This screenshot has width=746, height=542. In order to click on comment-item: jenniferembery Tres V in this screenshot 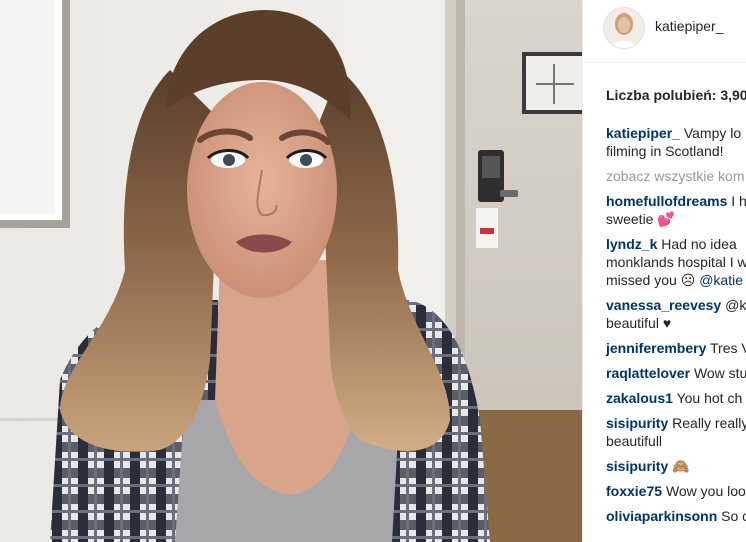, I will do `click(676, 348)`.